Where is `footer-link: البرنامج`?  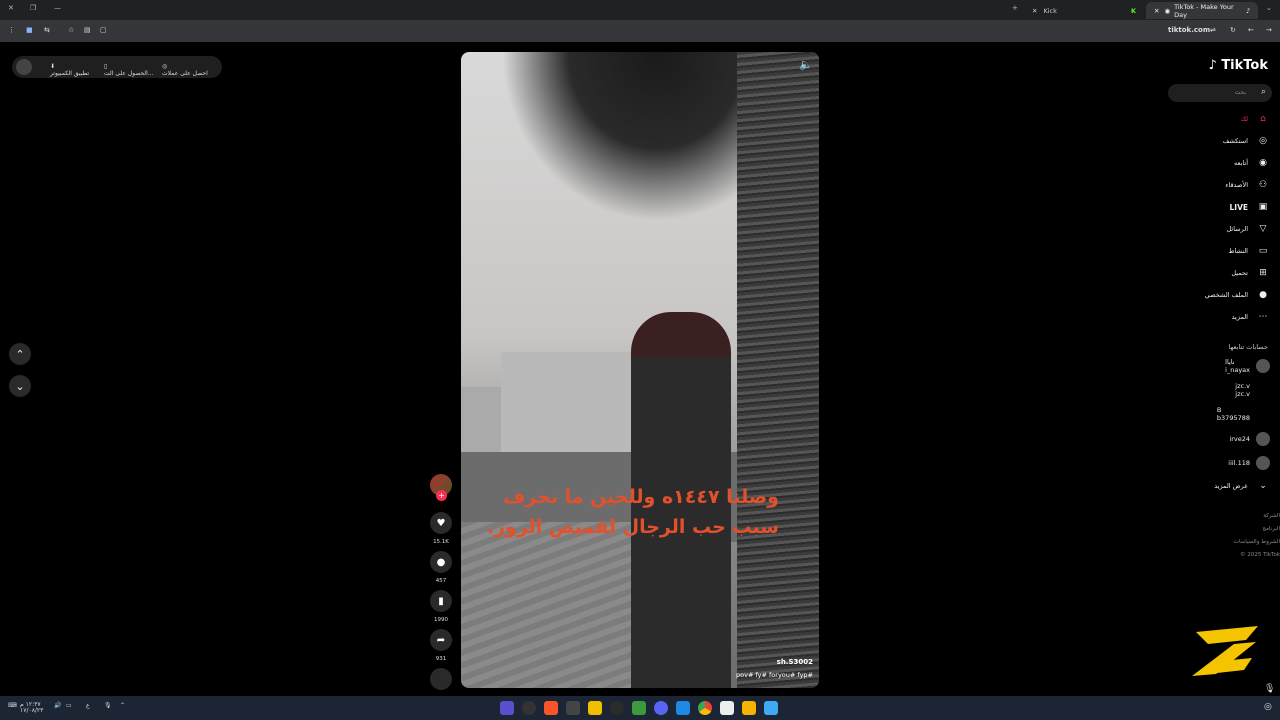
footer-link: البرنامج is located at coordinates (1271, 529).